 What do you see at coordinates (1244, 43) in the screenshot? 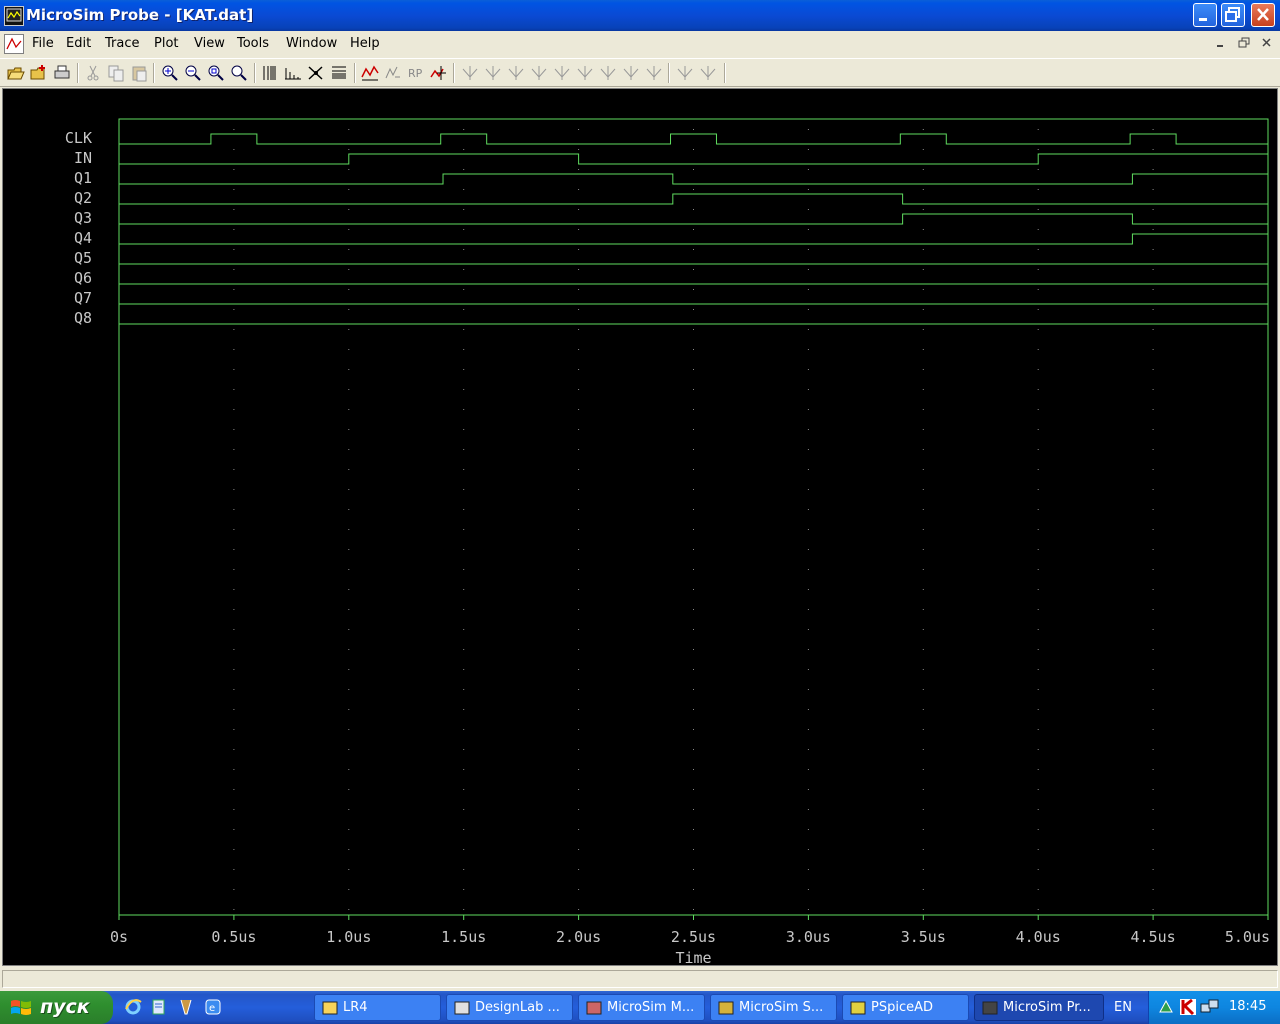
I see `mdi-restore-button` at bounding box center [1244, 43].